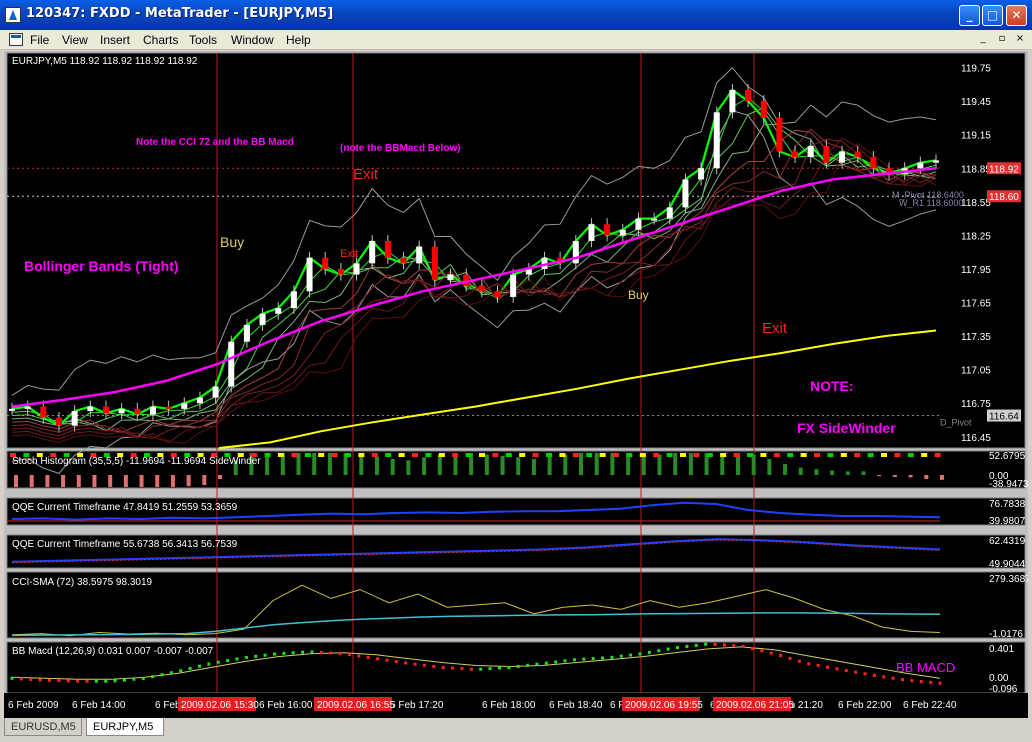 This screenshot has height=742, width=1032. I want to click on chart-window-icon, so click(16, 39).